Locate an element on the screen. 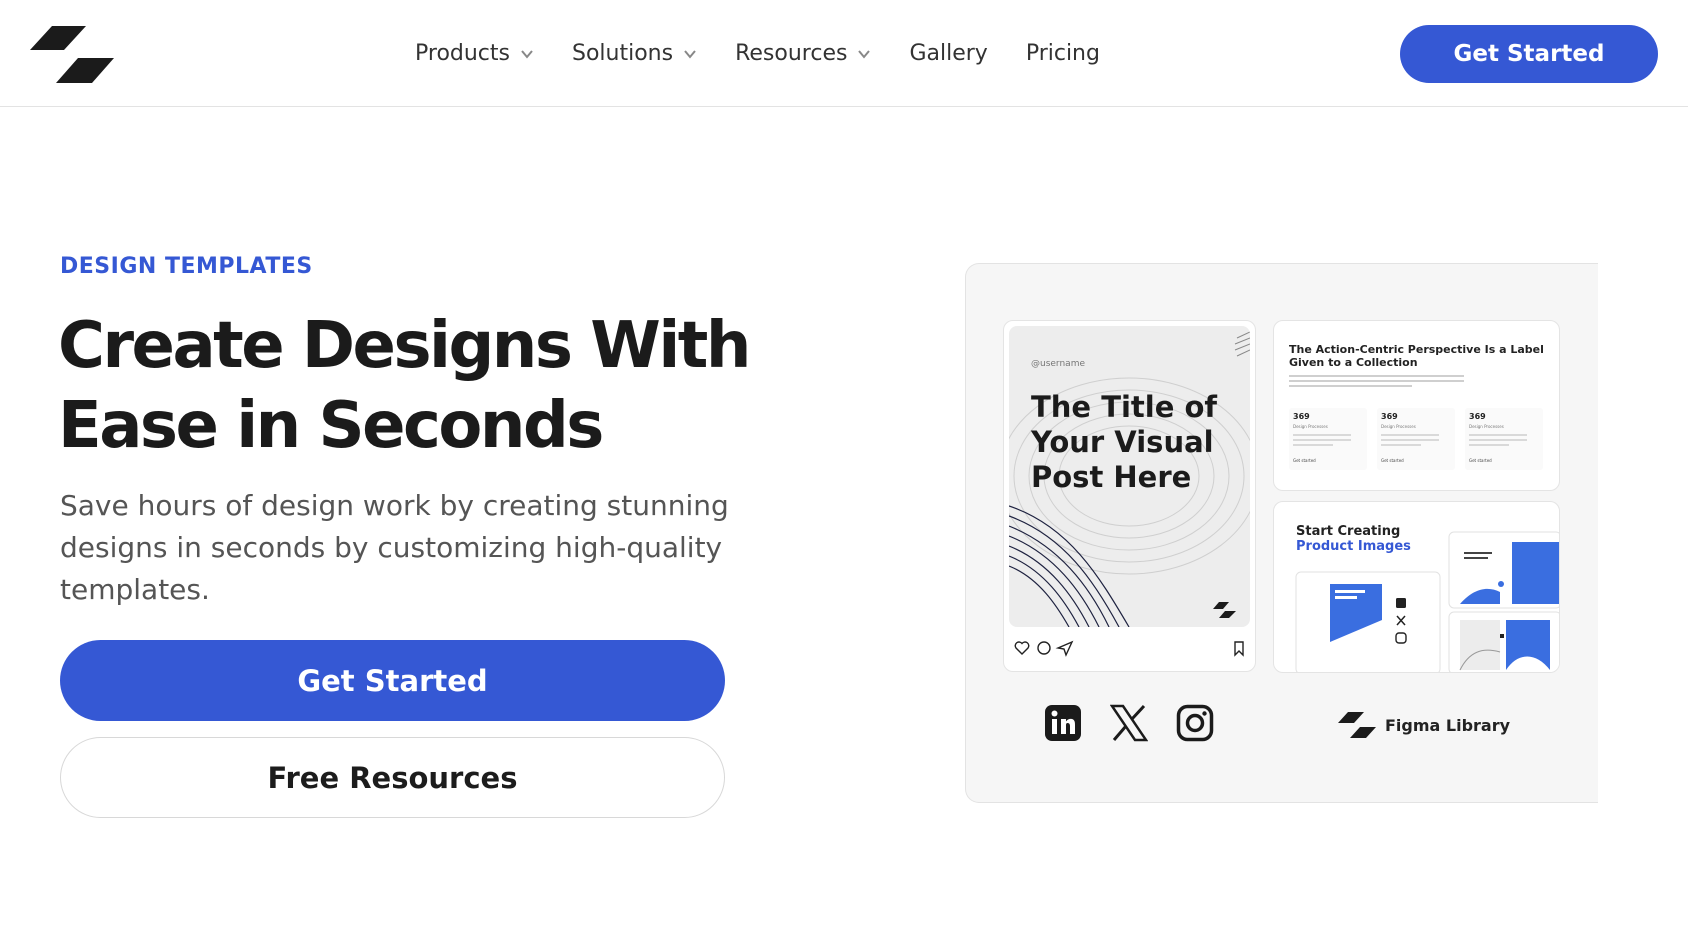 The width and height of the screenshot is (1688, 943). product-images-template-card: Start Creating Product Images is located at coordinates (1416, 587).